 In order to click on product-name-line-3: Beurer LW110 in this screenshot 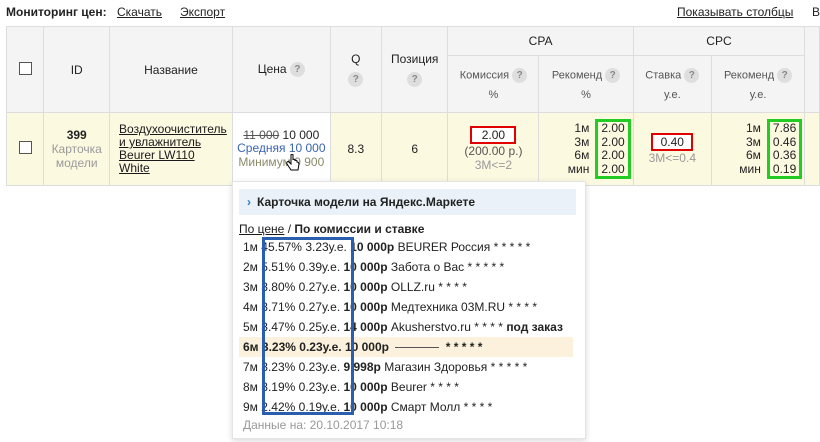, I will do `click(157, 155)`.